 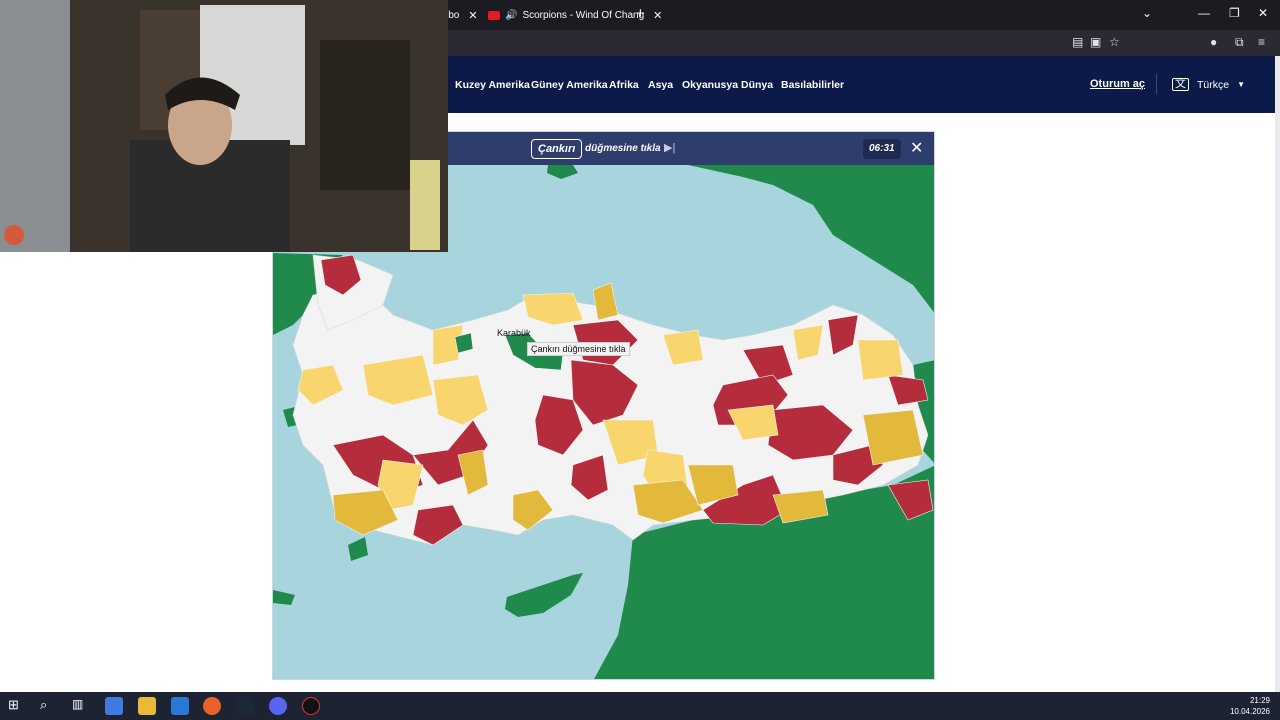 What do you see at coordinates (916, 148) in the screenshot?
I see `close-game-icon: ✕` at bounding box center [916, 148].